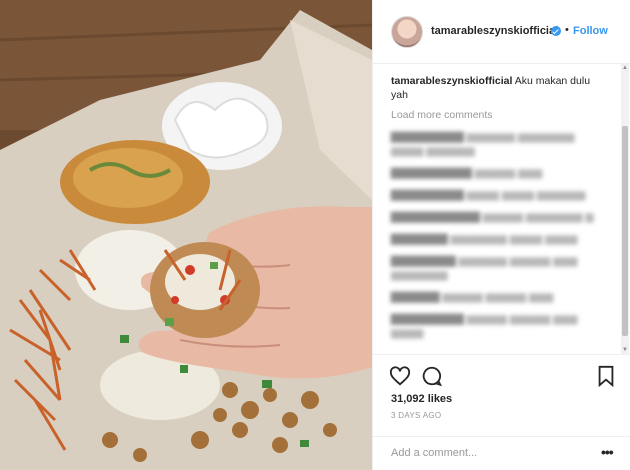  What do you see at coordinates (432, 376) in the screenshot?
I see `comment-icon` at bounding box center [432, 376].